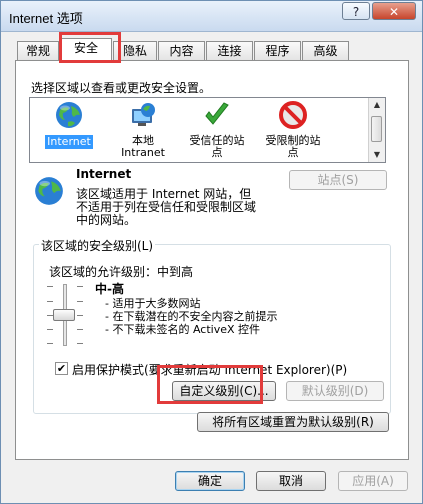 Image resolution: width=423 pixels, height=504 pixels. Describe the element at coordinates (217, 146) in the screenshot. I see `zone-trusted-label: 受信任的站 点` at that location.